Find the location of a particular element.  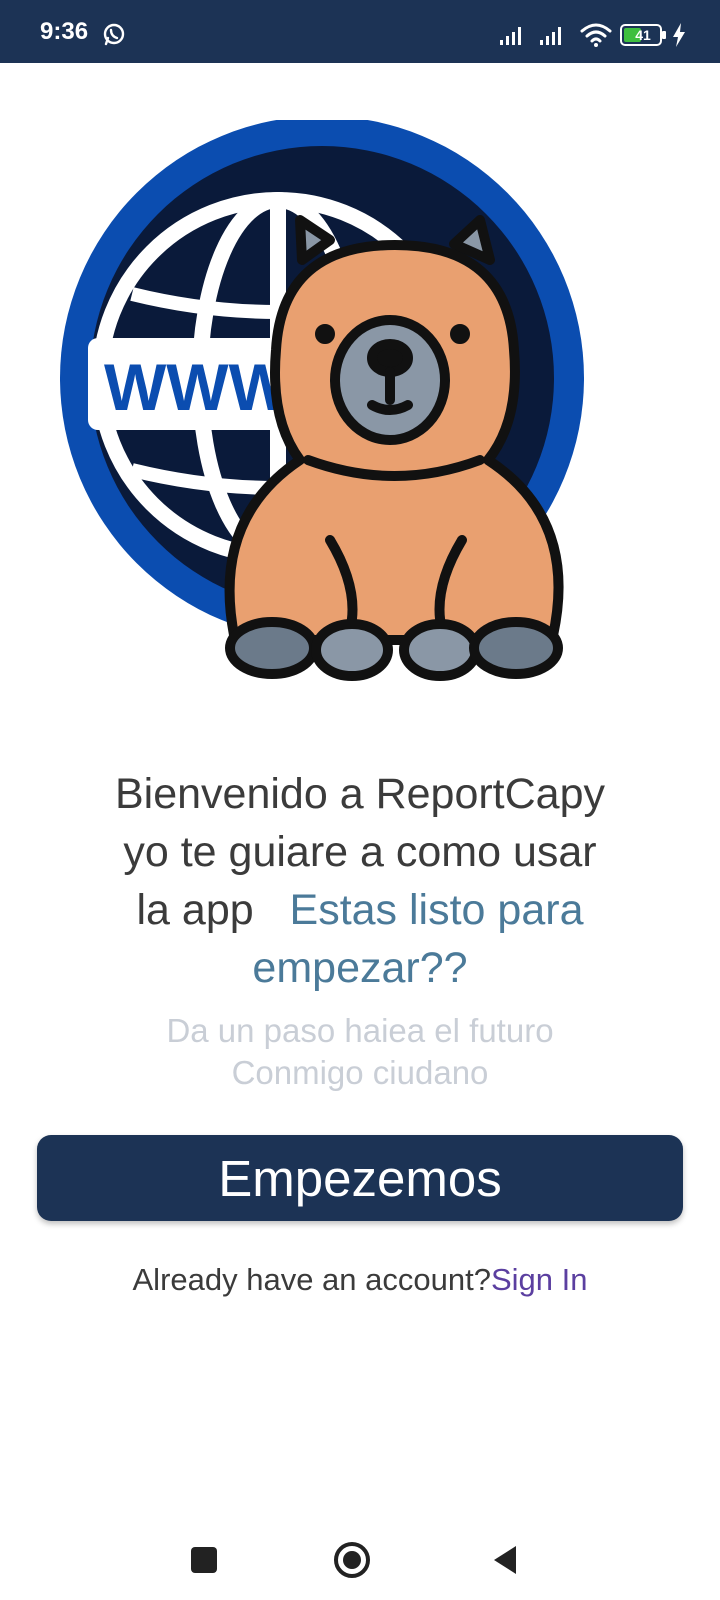

status-bar: 9:36 41 is located at coordinates (360, 31).